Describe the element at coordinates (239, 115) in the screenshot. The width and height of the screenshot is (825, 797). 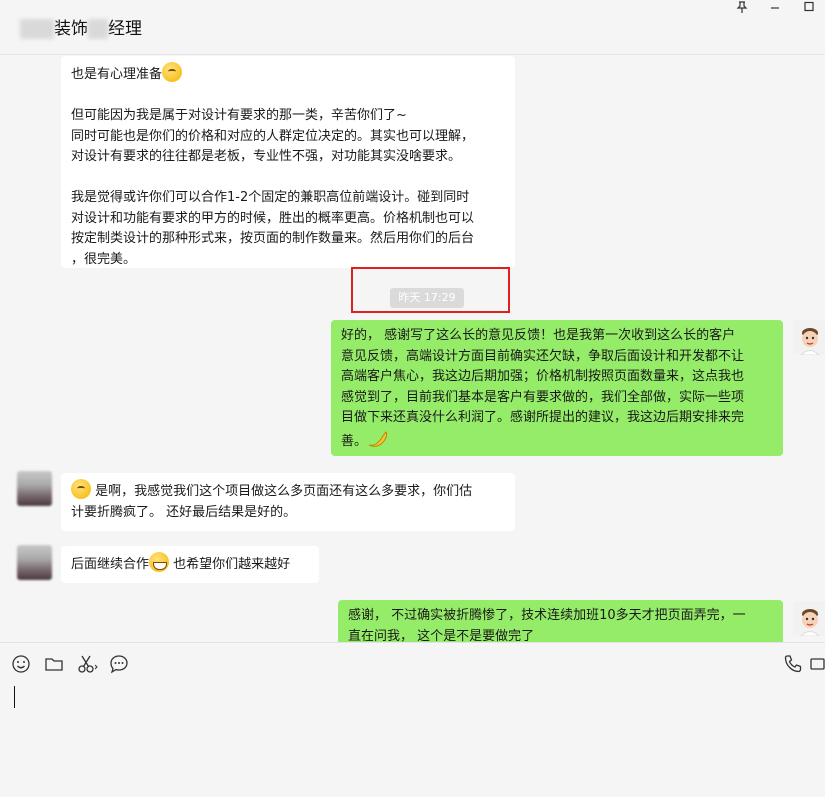
I see `message-line: 但可能因为我是属于对设计有要求的那一类，辛苦你们了~` at that location.